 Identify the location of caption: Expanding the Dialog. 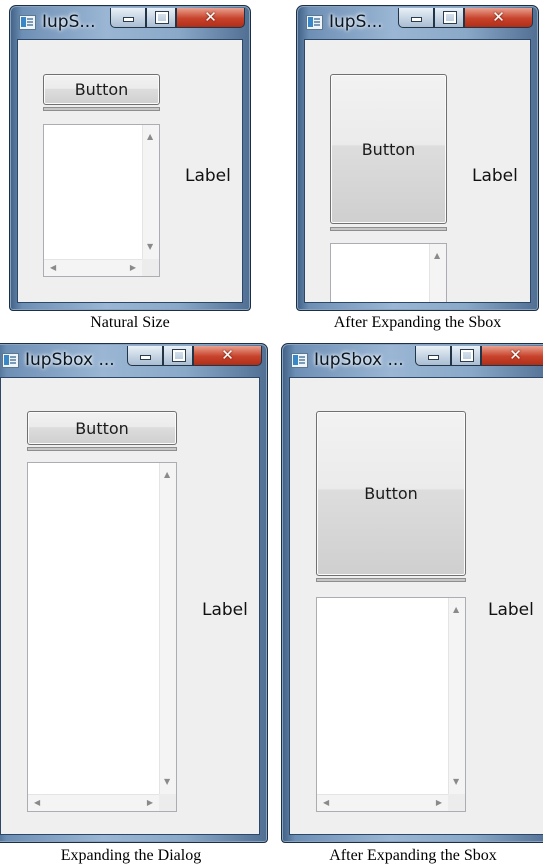
(131, 855).